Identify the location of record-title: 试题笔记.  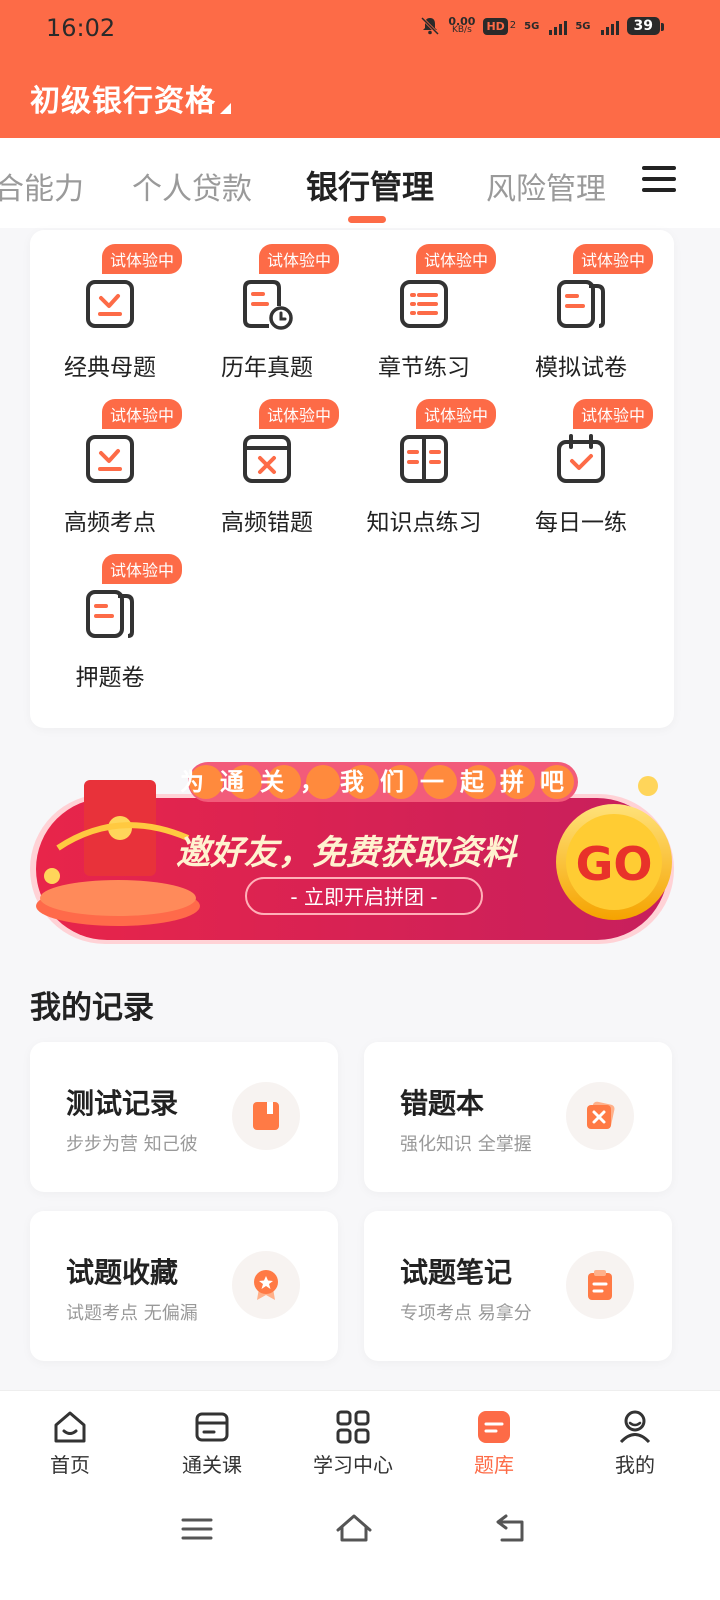
(456, 1272).